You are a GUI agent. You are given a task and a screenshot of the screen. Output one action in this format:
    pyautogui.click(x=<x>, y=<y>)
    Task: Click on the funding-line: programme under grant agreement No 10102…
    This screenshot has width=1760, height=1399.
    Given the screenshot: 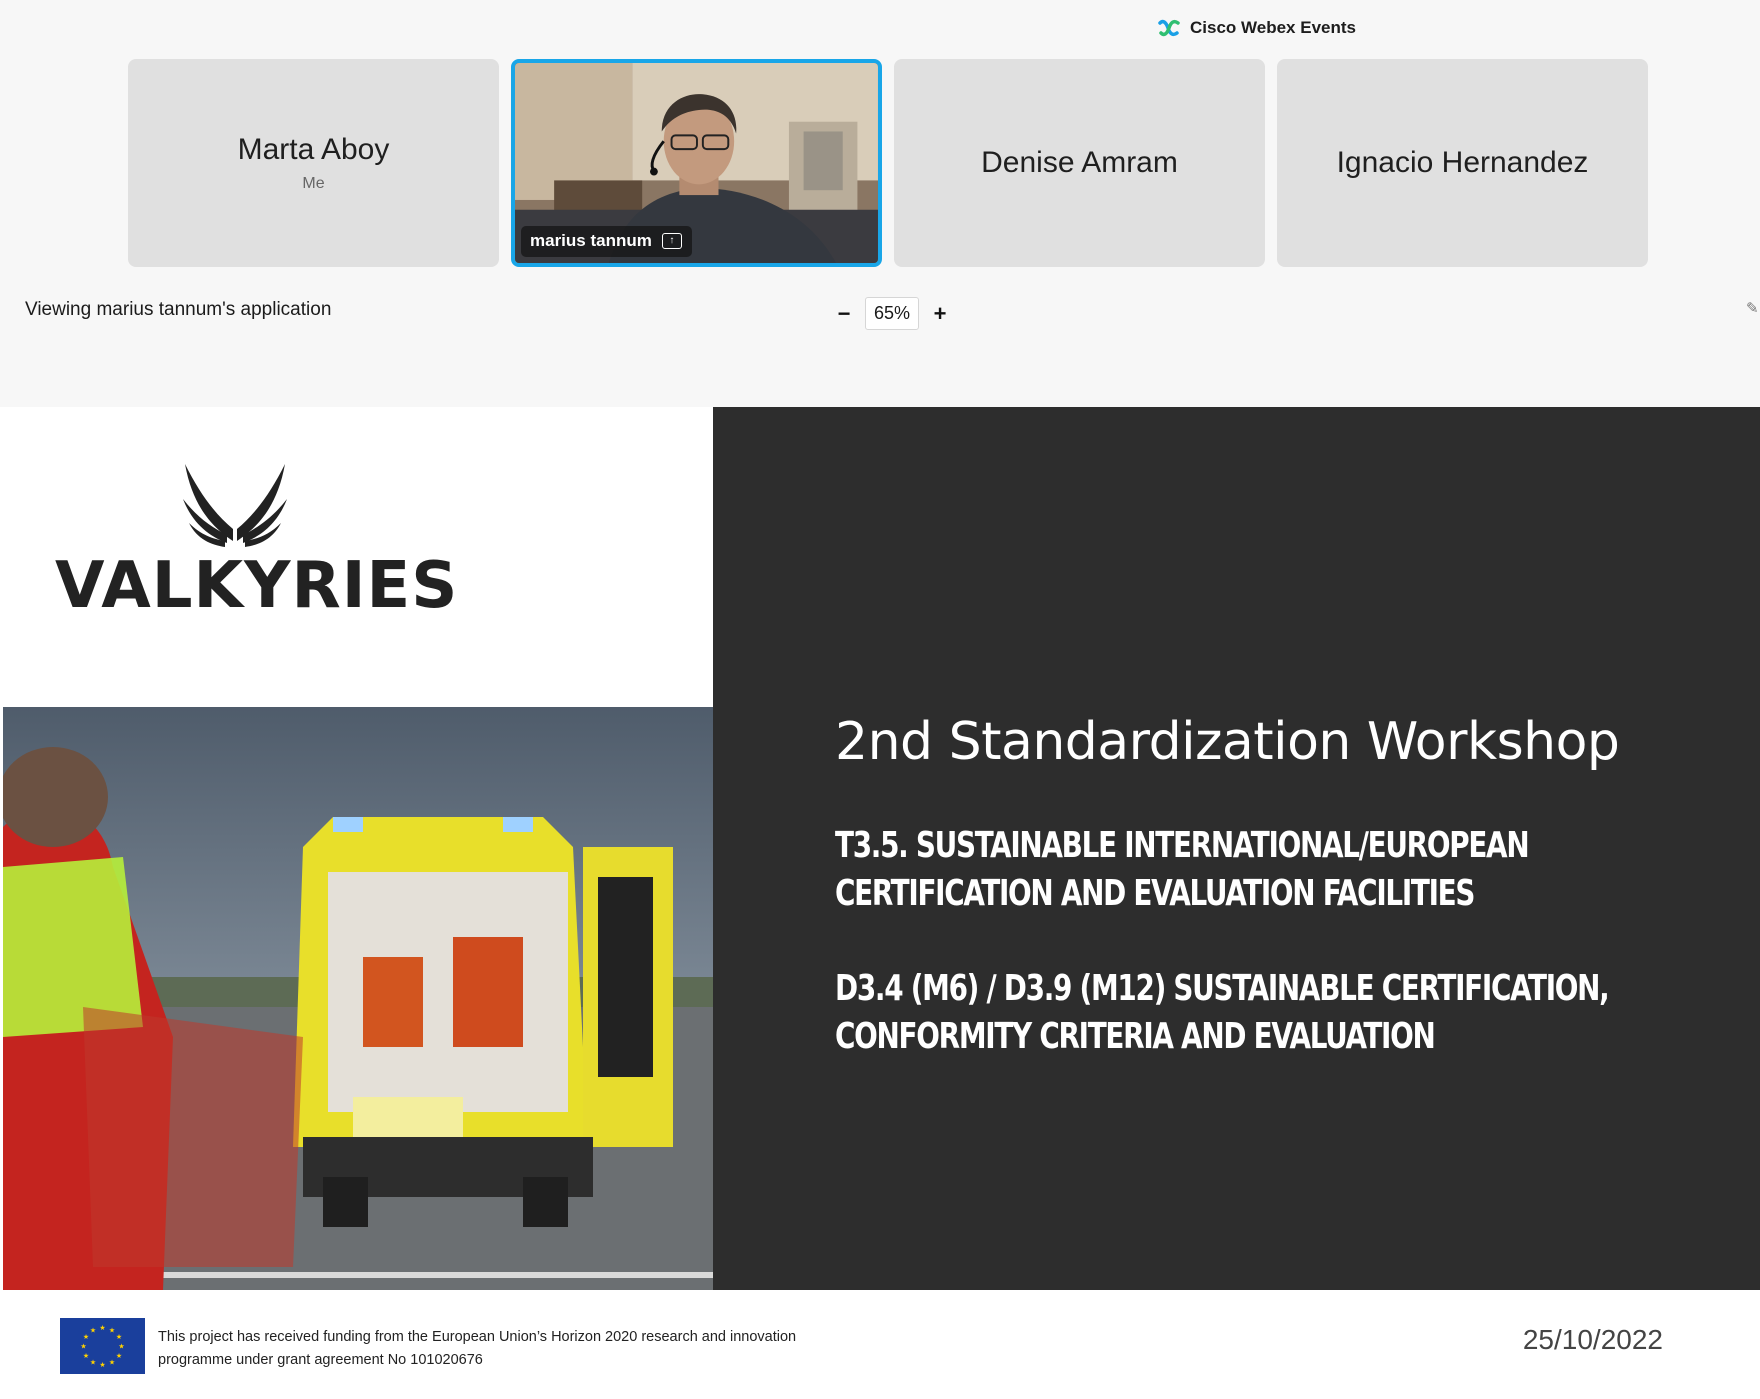 What is the action you would take?
    pyautogui.click(x=320, y=1360)
    